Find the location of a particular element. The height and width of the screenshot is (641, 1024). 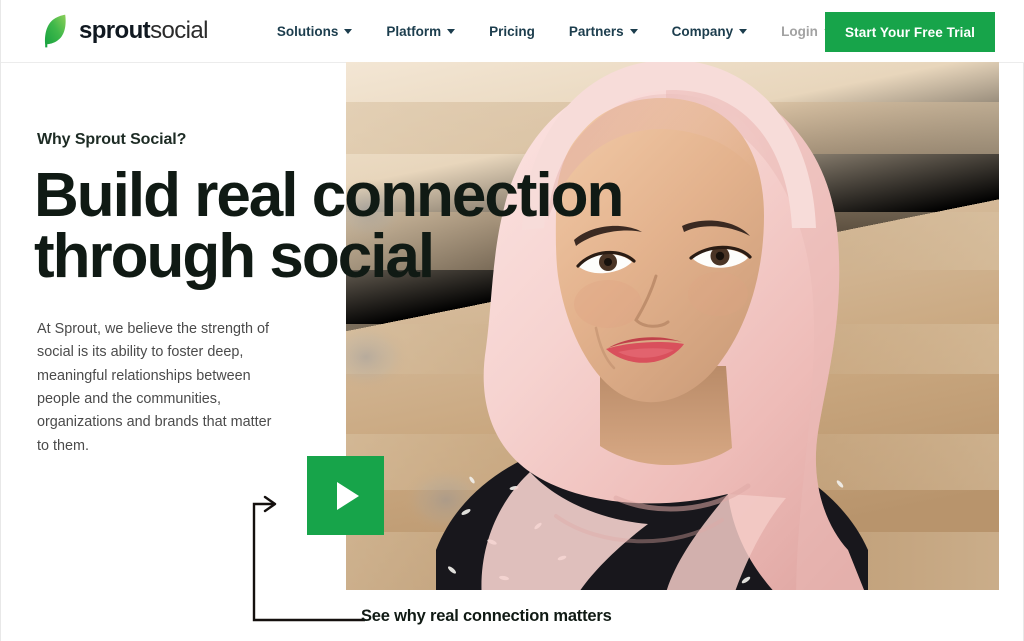

video-caption-link: See why real connection matters is located at coordinates (486, 616).